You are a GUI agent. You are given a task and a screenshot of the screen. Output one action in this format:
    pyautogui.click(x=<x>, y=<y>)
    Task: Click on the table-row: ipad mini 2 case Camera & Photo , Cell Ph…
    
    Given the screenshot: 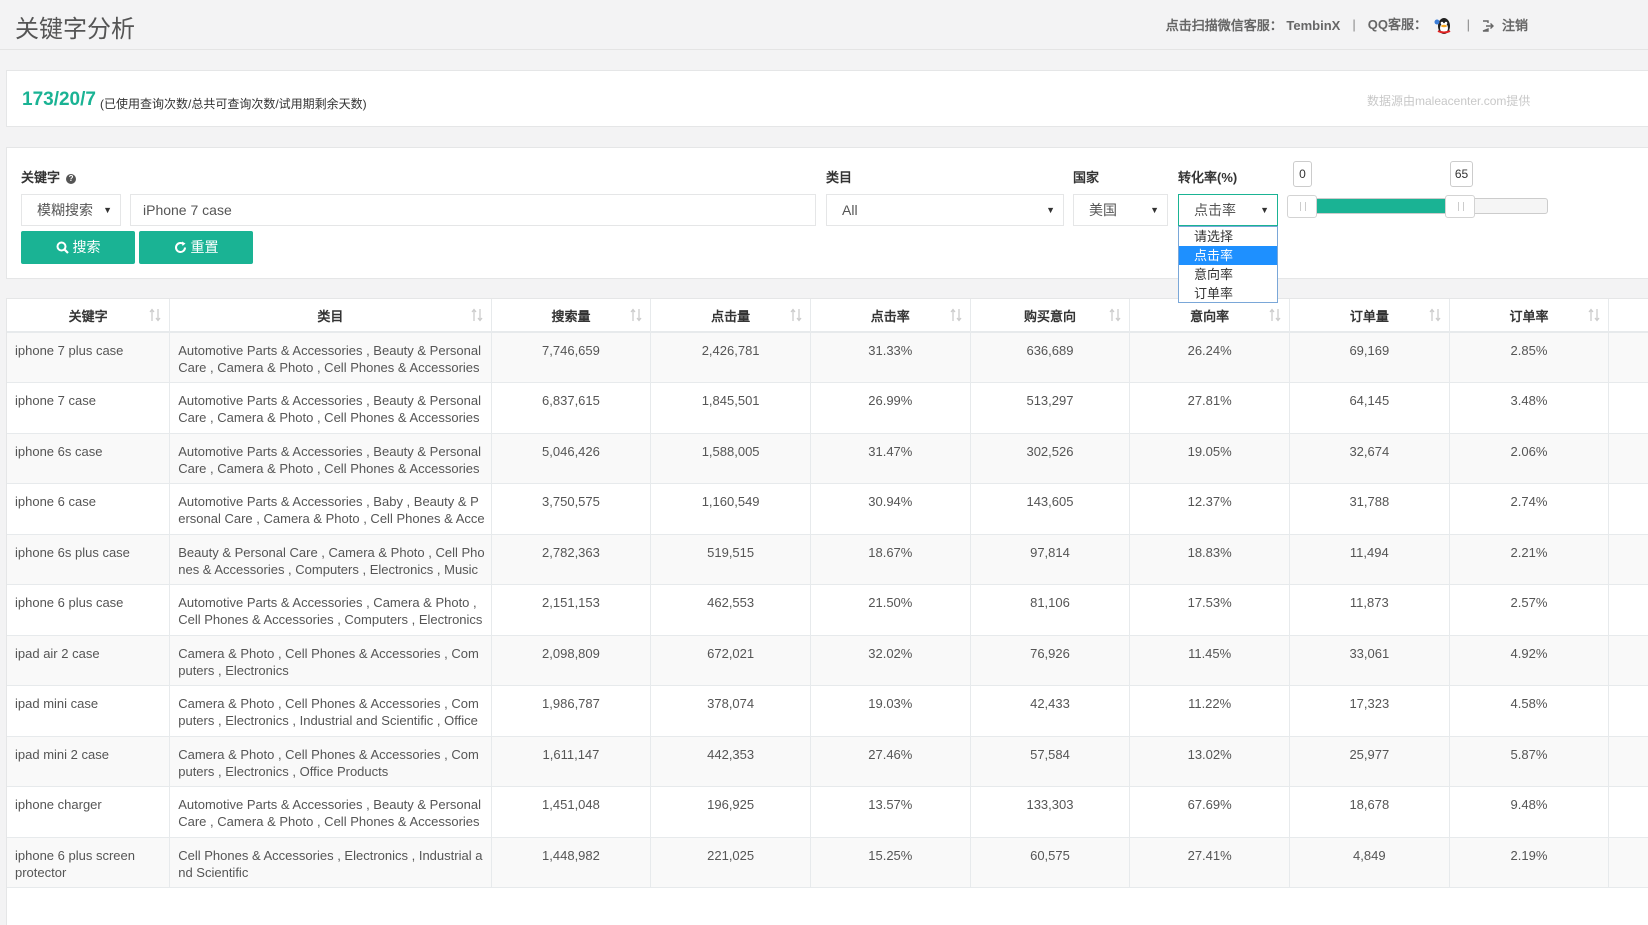 What is the action you would take?
    pyautogui.click(x=827, y=761)
    